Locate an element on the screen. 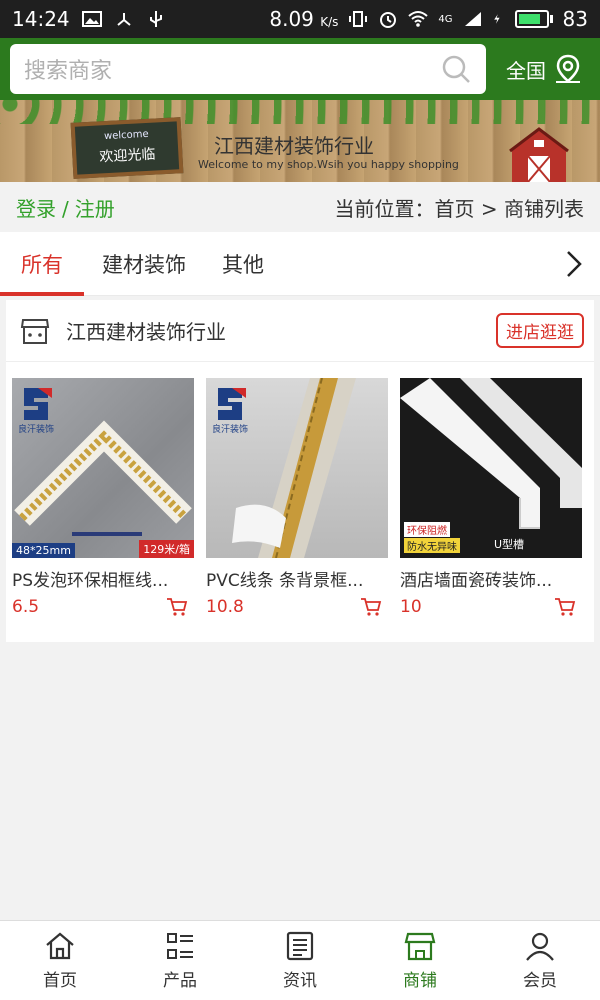 The width and height of the screenshot is (600, 1000). image-icon is located at coordinates (91, 19).